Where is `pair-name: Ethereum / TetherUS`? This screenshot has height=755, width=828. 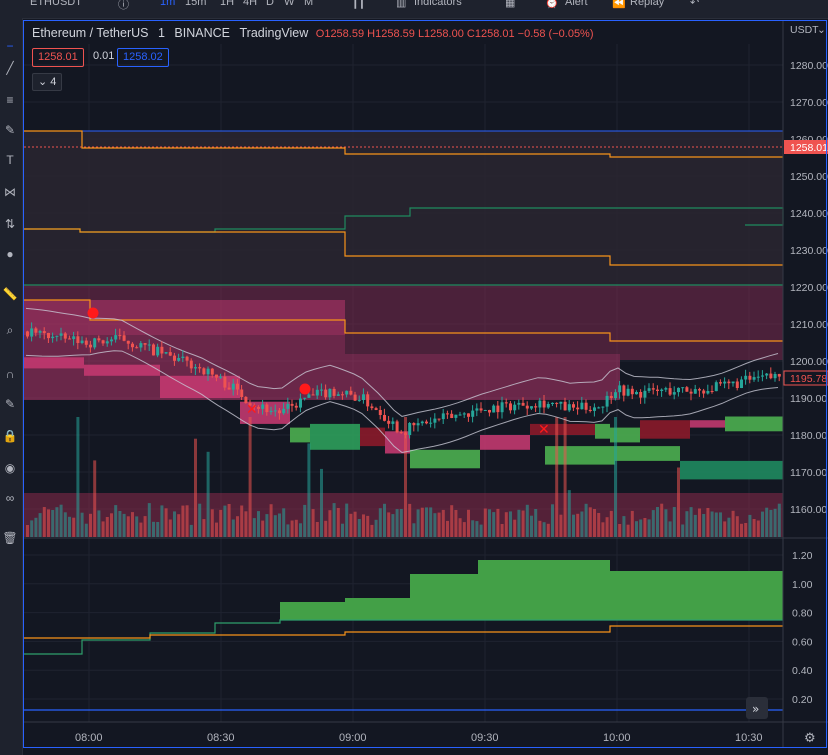 pair-name: Ethereum / TetherUS is located at coordinates (90, 33).